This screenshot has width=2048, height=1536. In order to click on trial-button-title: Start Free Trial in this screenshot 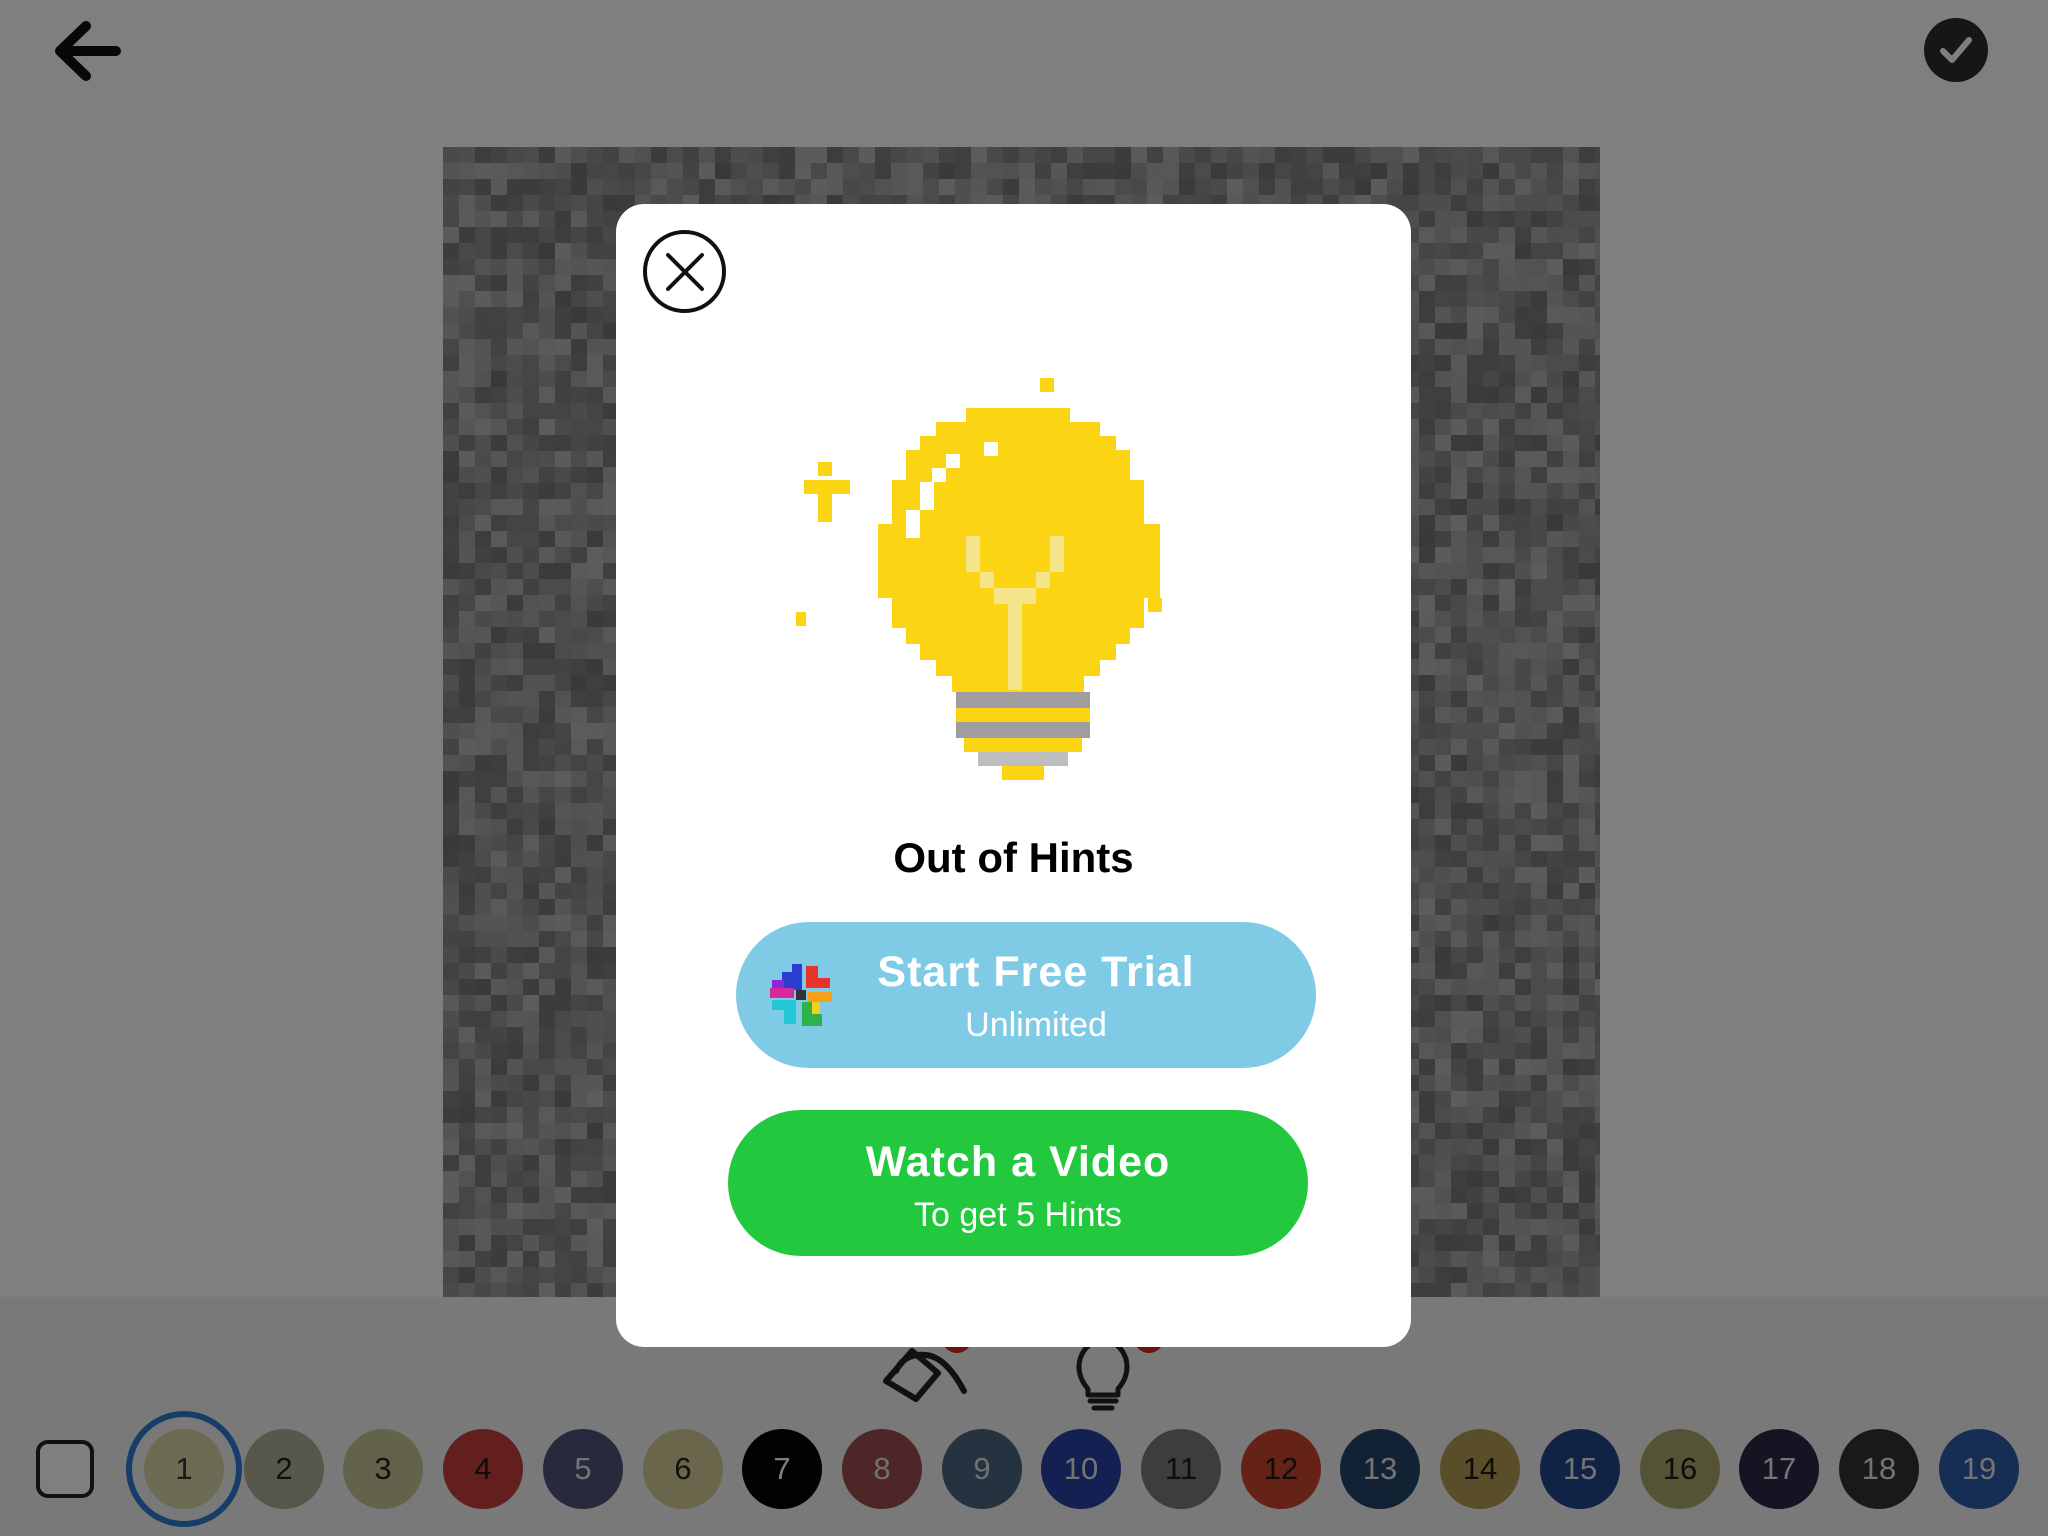, I will do `click(1036, 972)`.